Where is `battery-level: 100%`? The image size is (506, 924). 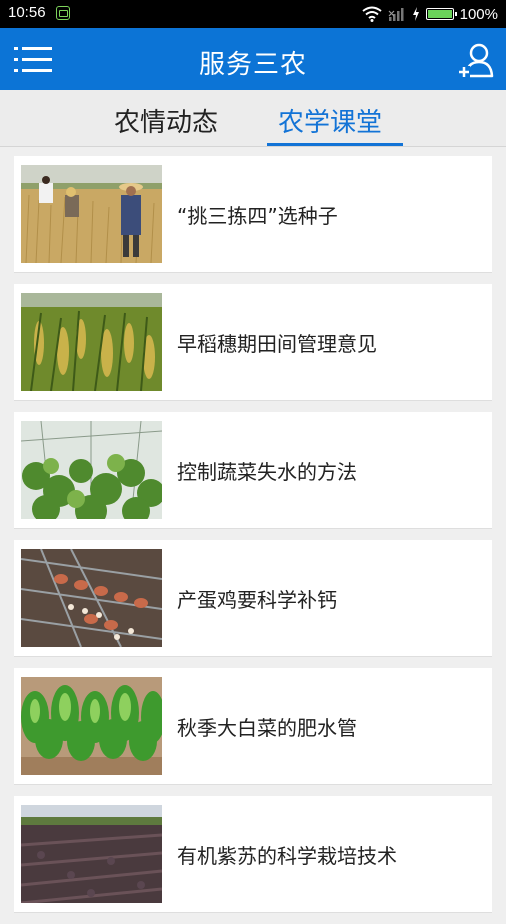 battery-level: 100% is located at coordinates (478, 14).